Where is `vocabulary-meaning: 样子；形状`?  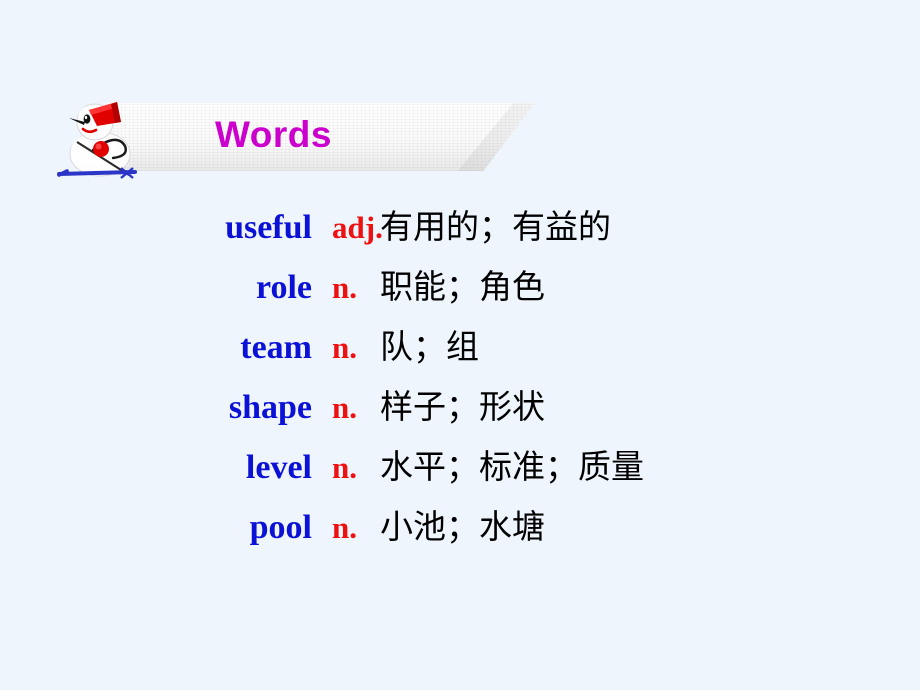
vocabulary-meaning: 样子；形状 is located at coordinates (462, 406).